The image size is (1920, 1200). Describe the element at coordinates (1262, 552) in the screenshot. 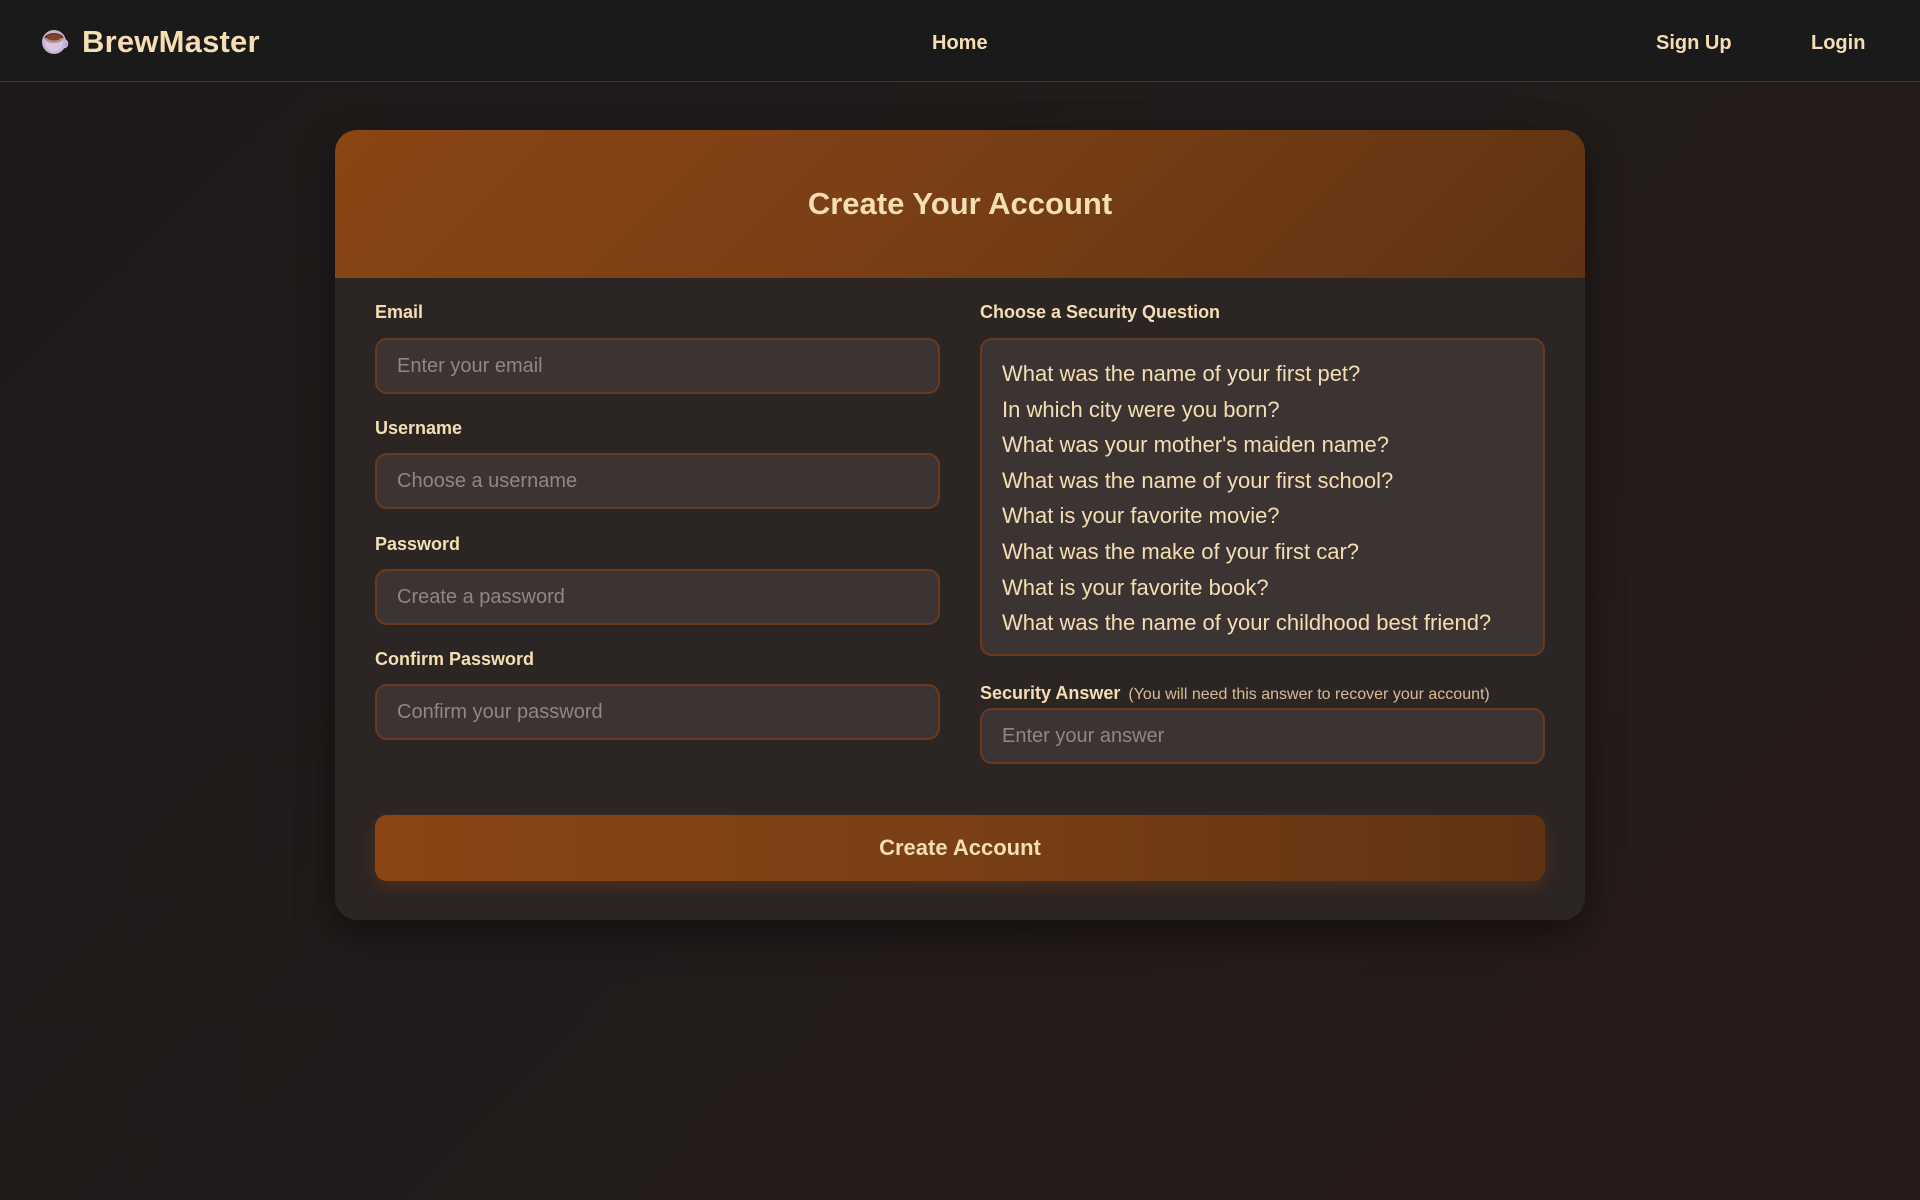

I see `security-question-option: What was the make of your first car?` at that location.